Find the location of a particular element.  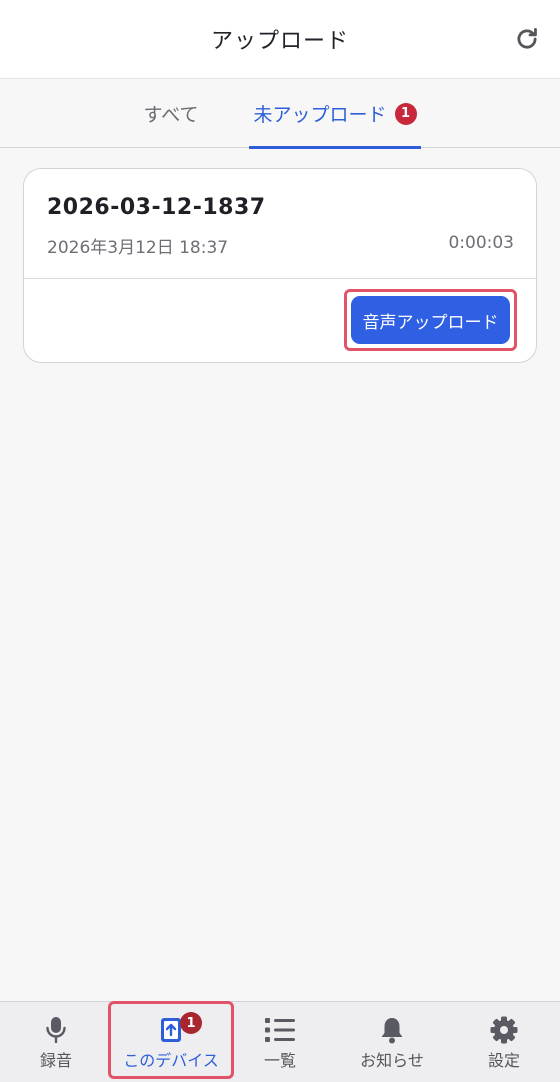

nav-list-icon-wrap is located at coordinates (280, 1030).